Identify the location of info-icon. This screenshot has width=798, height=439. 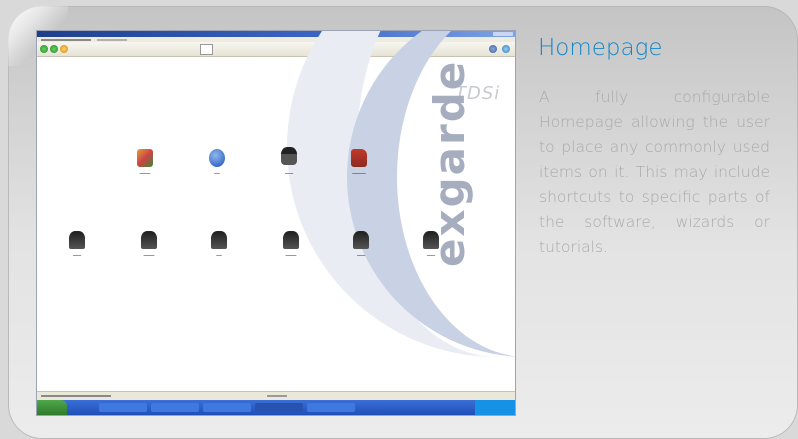
(217, 158).